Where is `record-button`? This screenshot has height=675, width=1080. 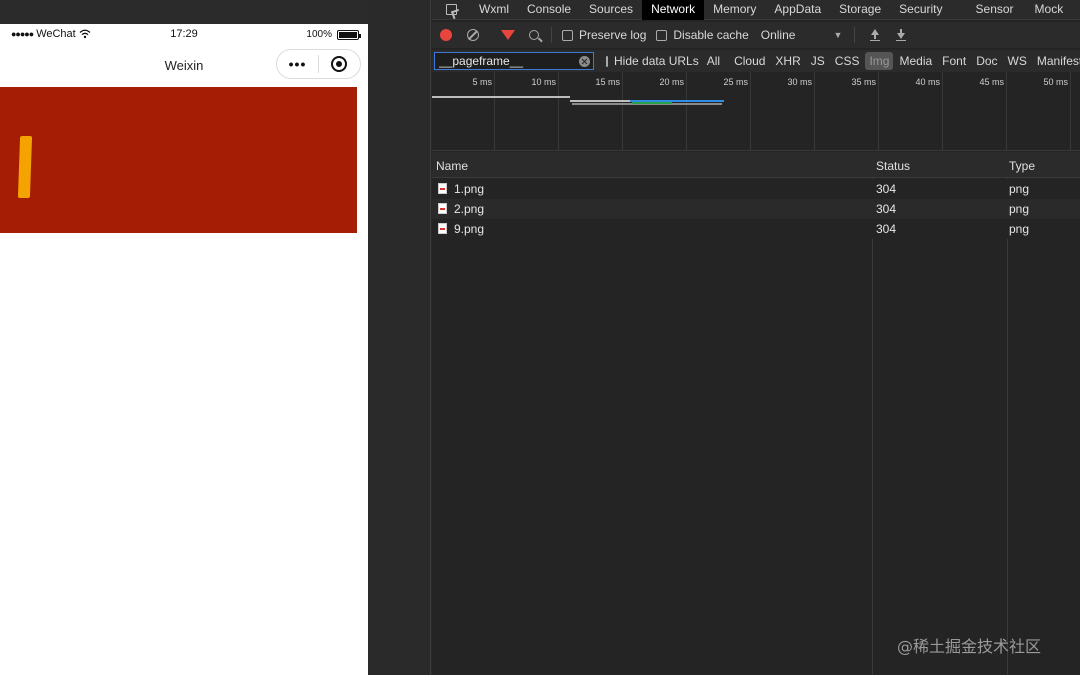 record-button is located at coordinates (446, 35).